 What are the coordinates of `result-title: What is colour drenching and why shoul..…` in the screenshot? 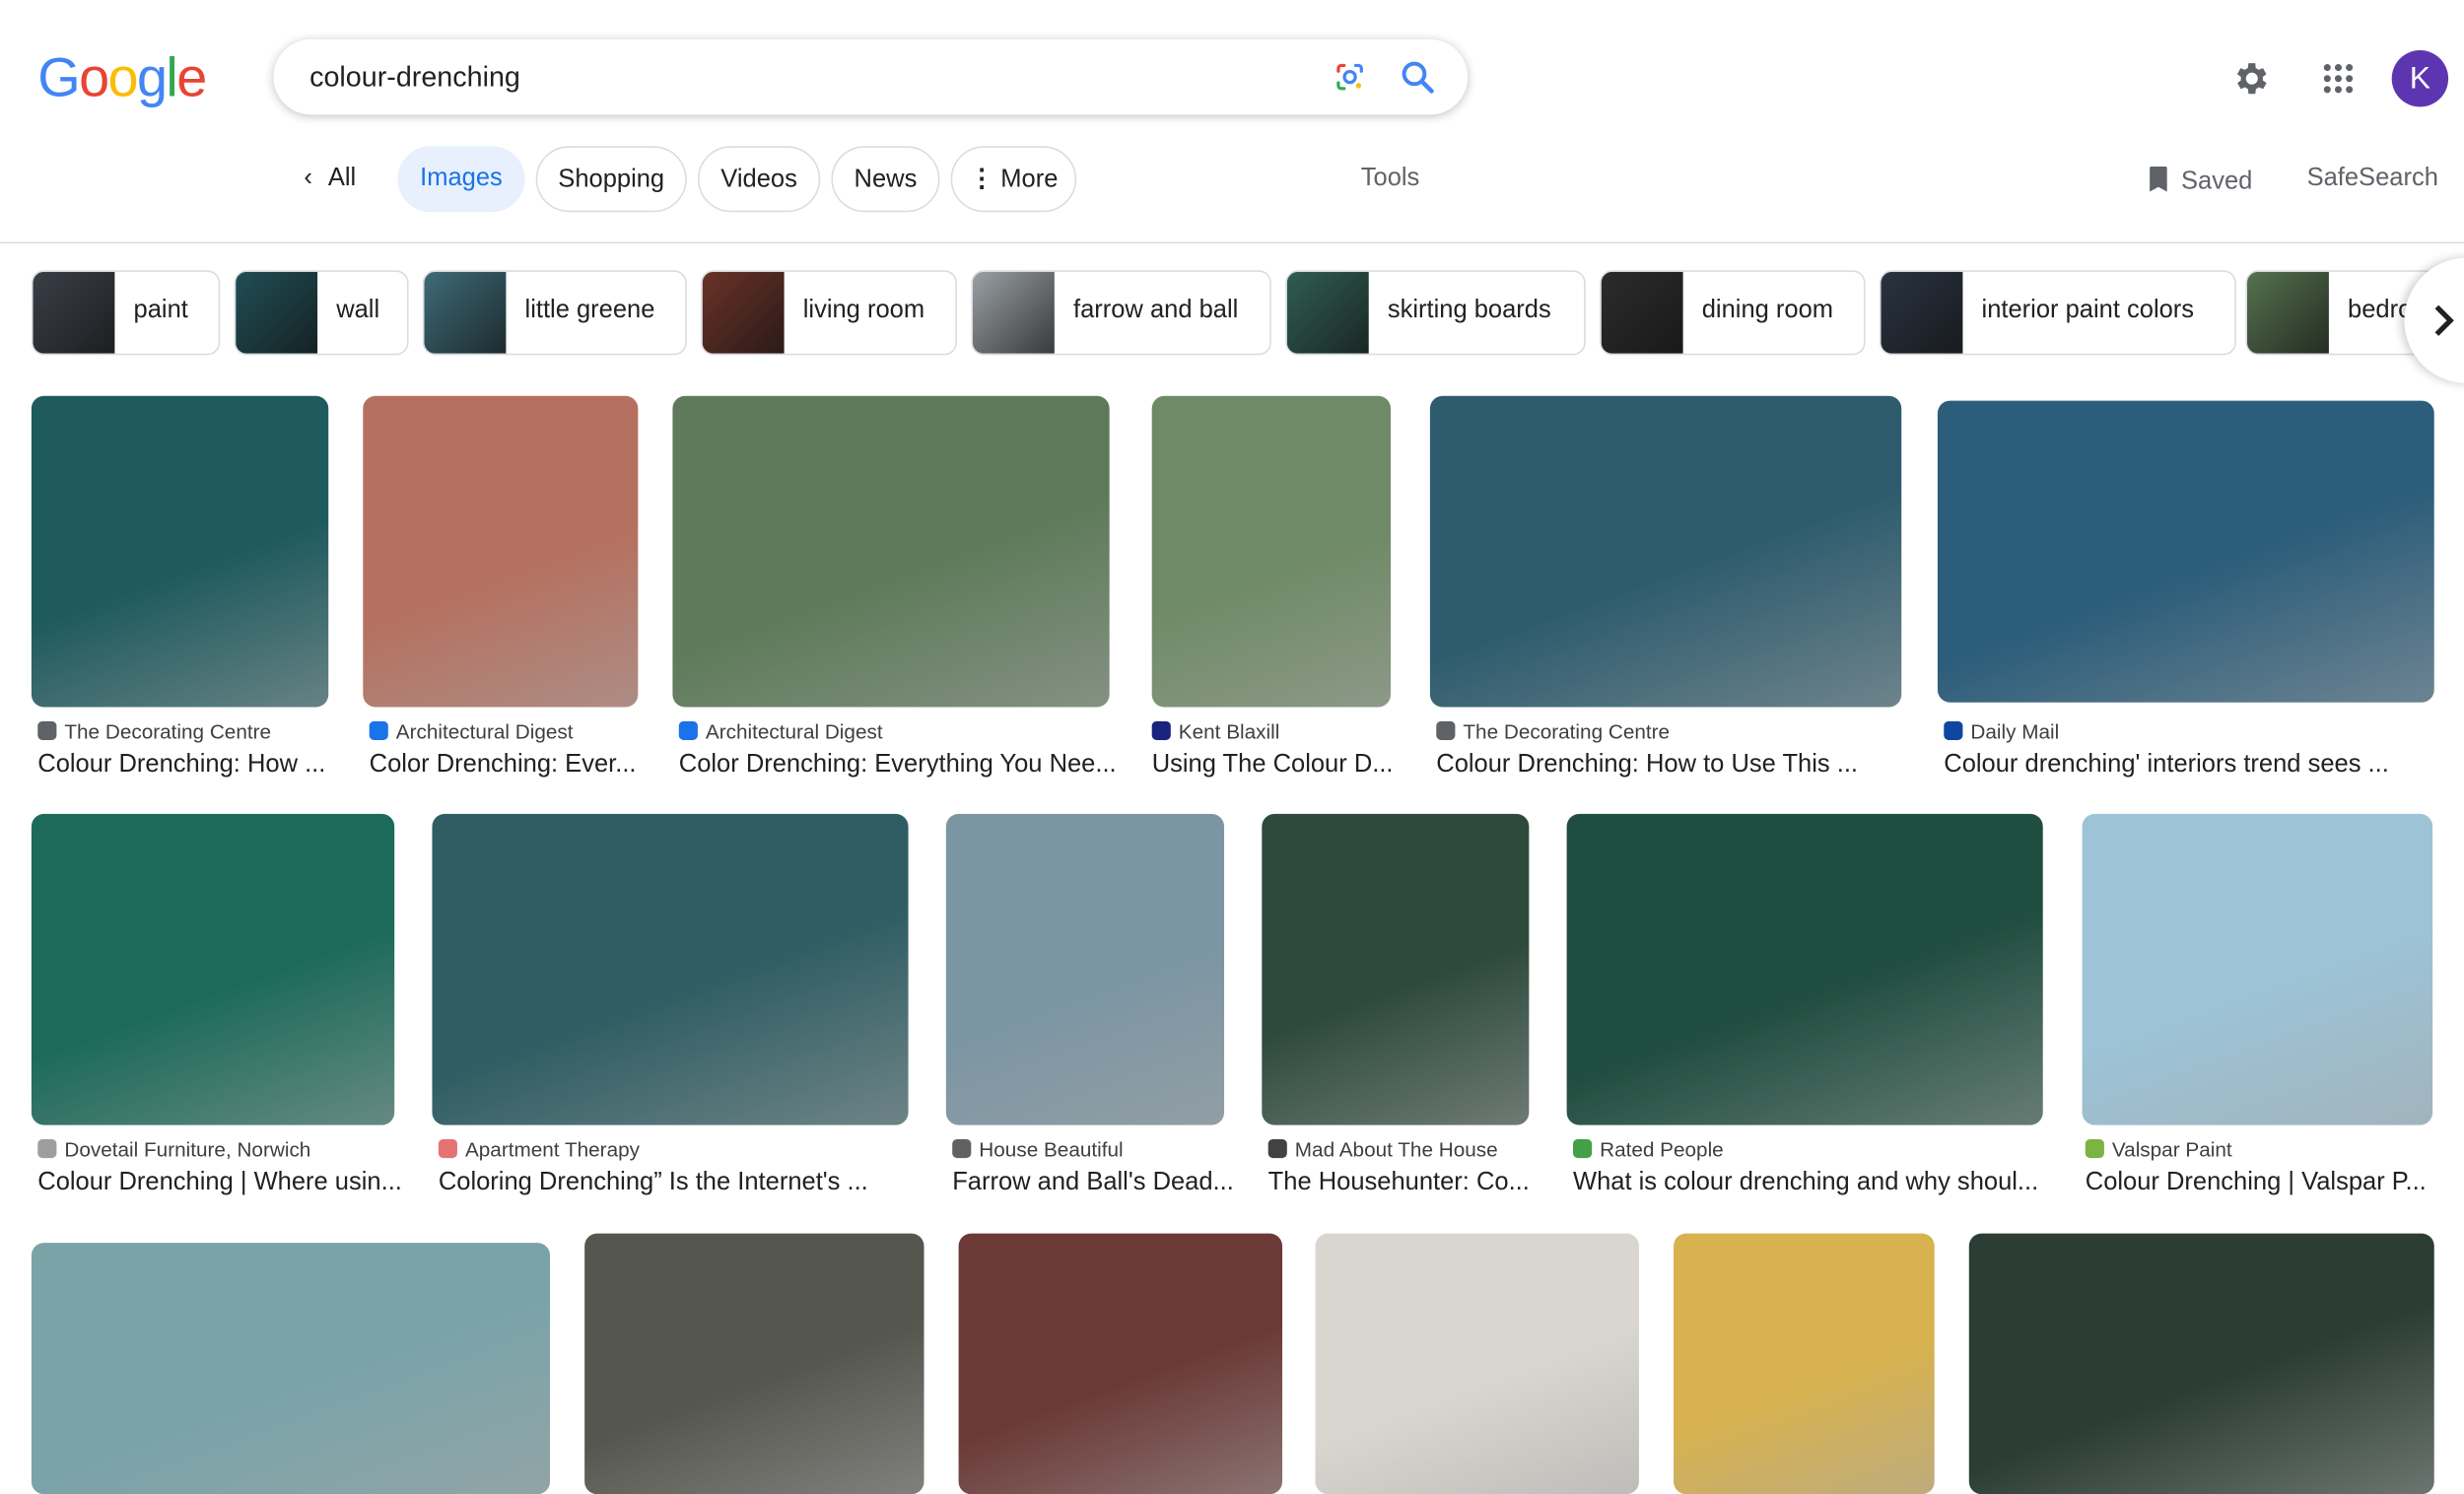 It's located at (1805, 1183).